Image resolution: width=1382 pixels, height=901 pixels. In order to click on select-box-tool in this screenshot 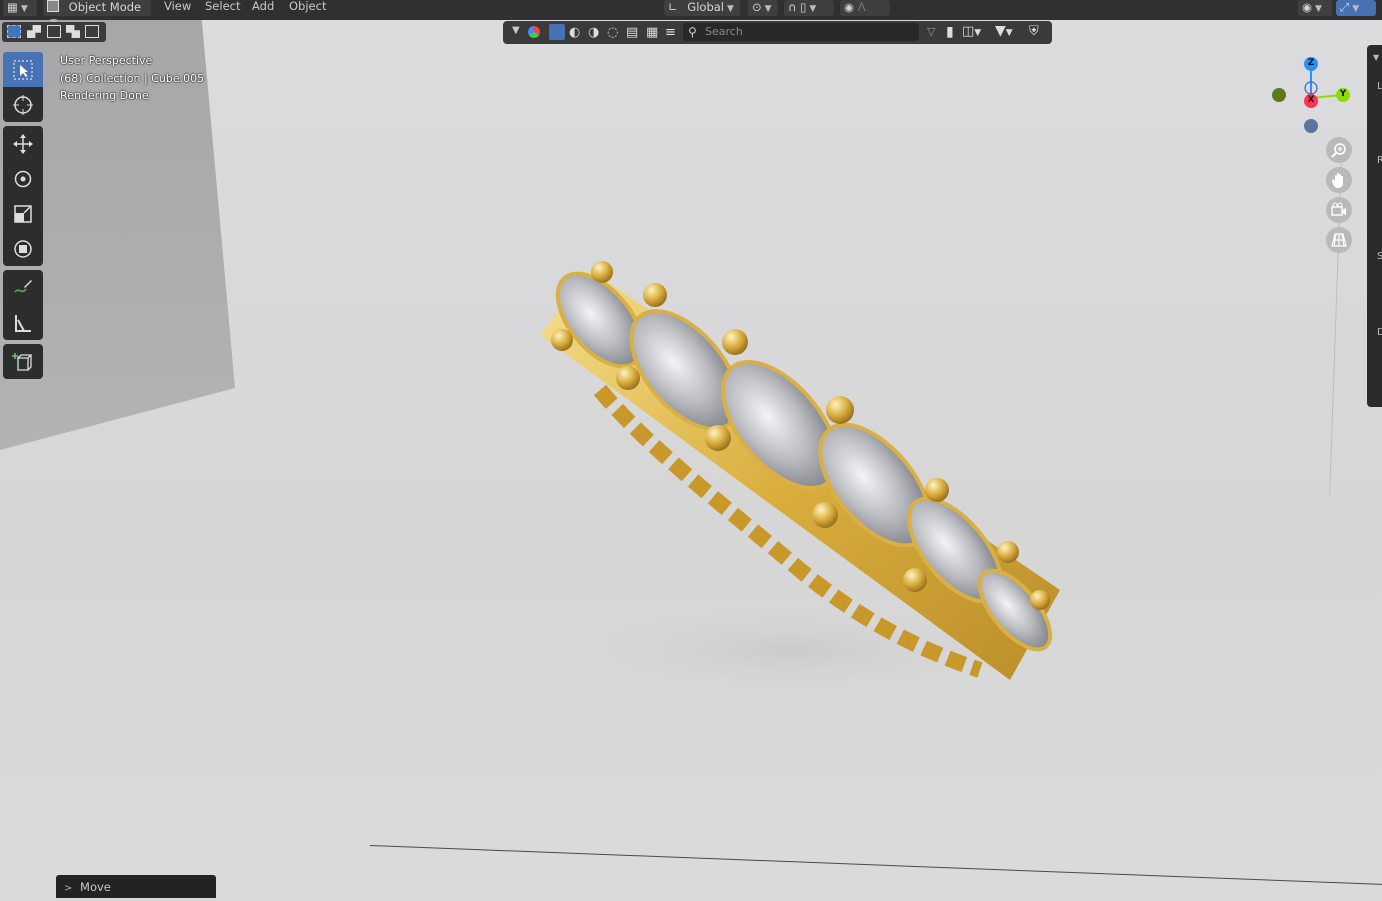, I will do `click(23, 69)`.